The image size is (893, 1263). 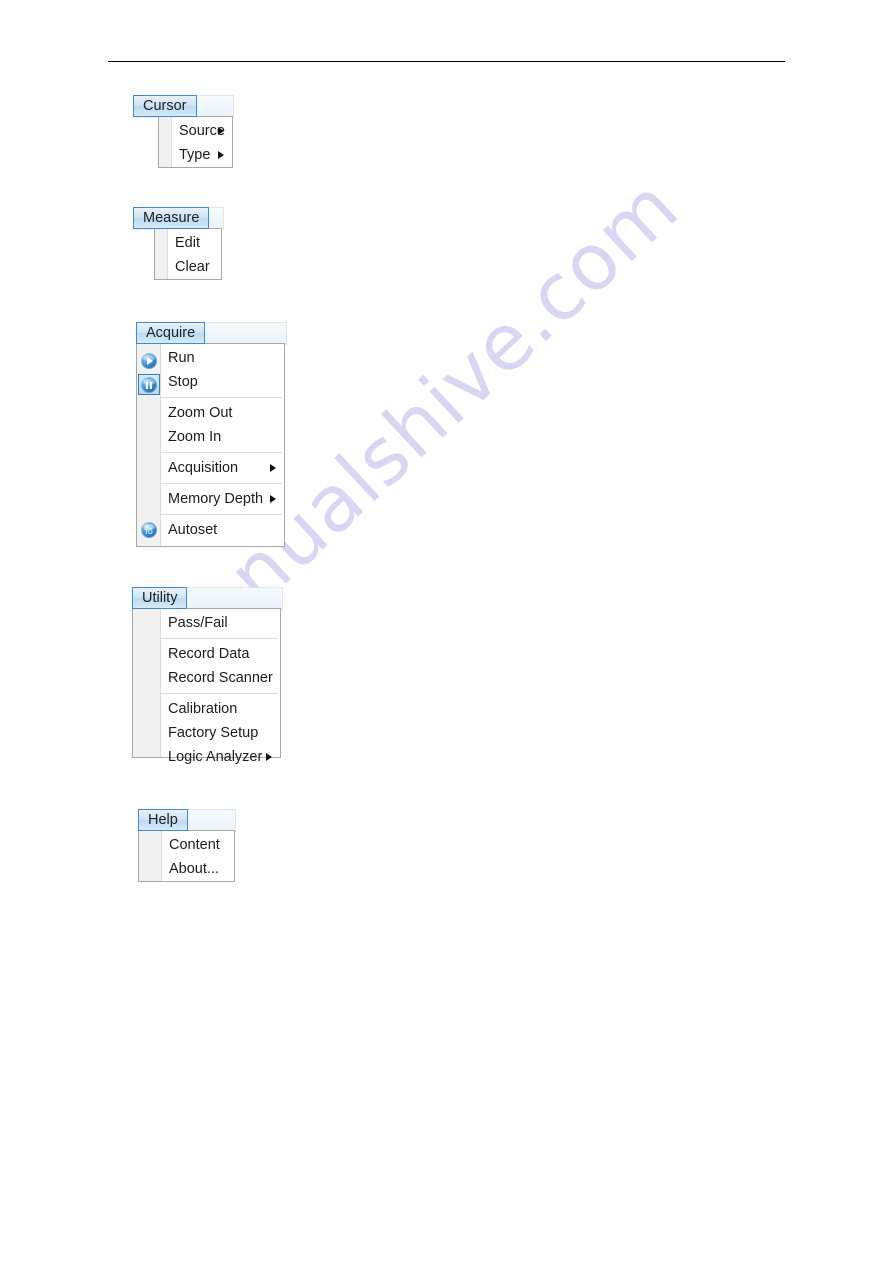 I want to click on menu-panel-measure: Edit Clear, so click(x=188, y=254).